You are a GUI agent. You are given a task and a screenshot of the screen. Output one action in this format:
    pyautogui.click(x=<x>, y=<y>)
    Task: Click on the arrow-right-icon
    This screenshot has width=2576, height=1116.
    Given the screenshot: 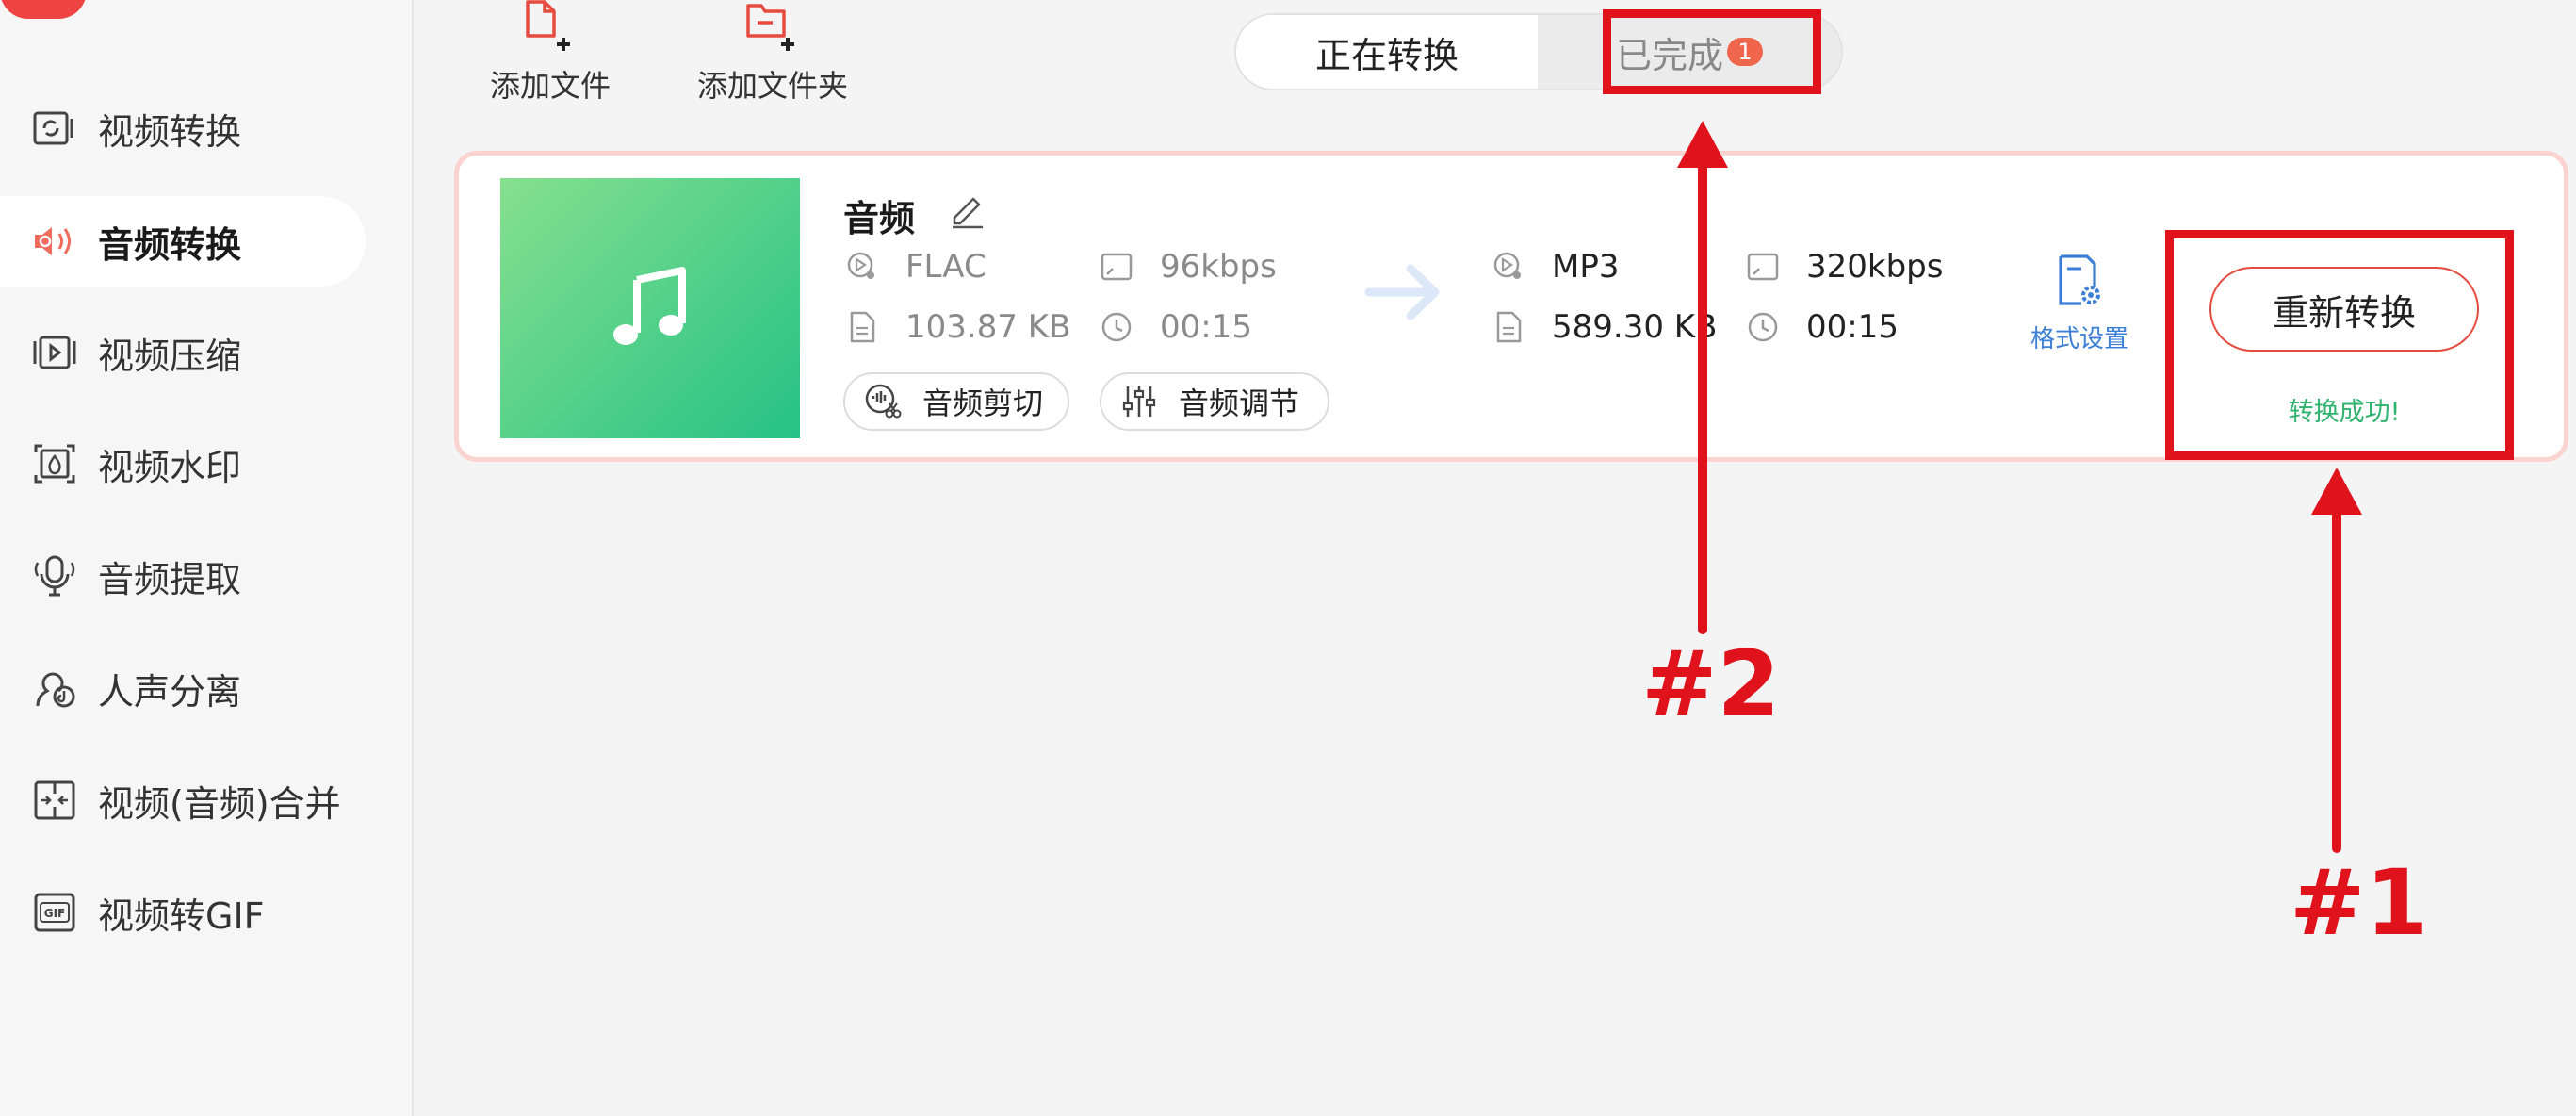 What is the action you would take?
    pyautogui.click(x=1403, y=292)
    